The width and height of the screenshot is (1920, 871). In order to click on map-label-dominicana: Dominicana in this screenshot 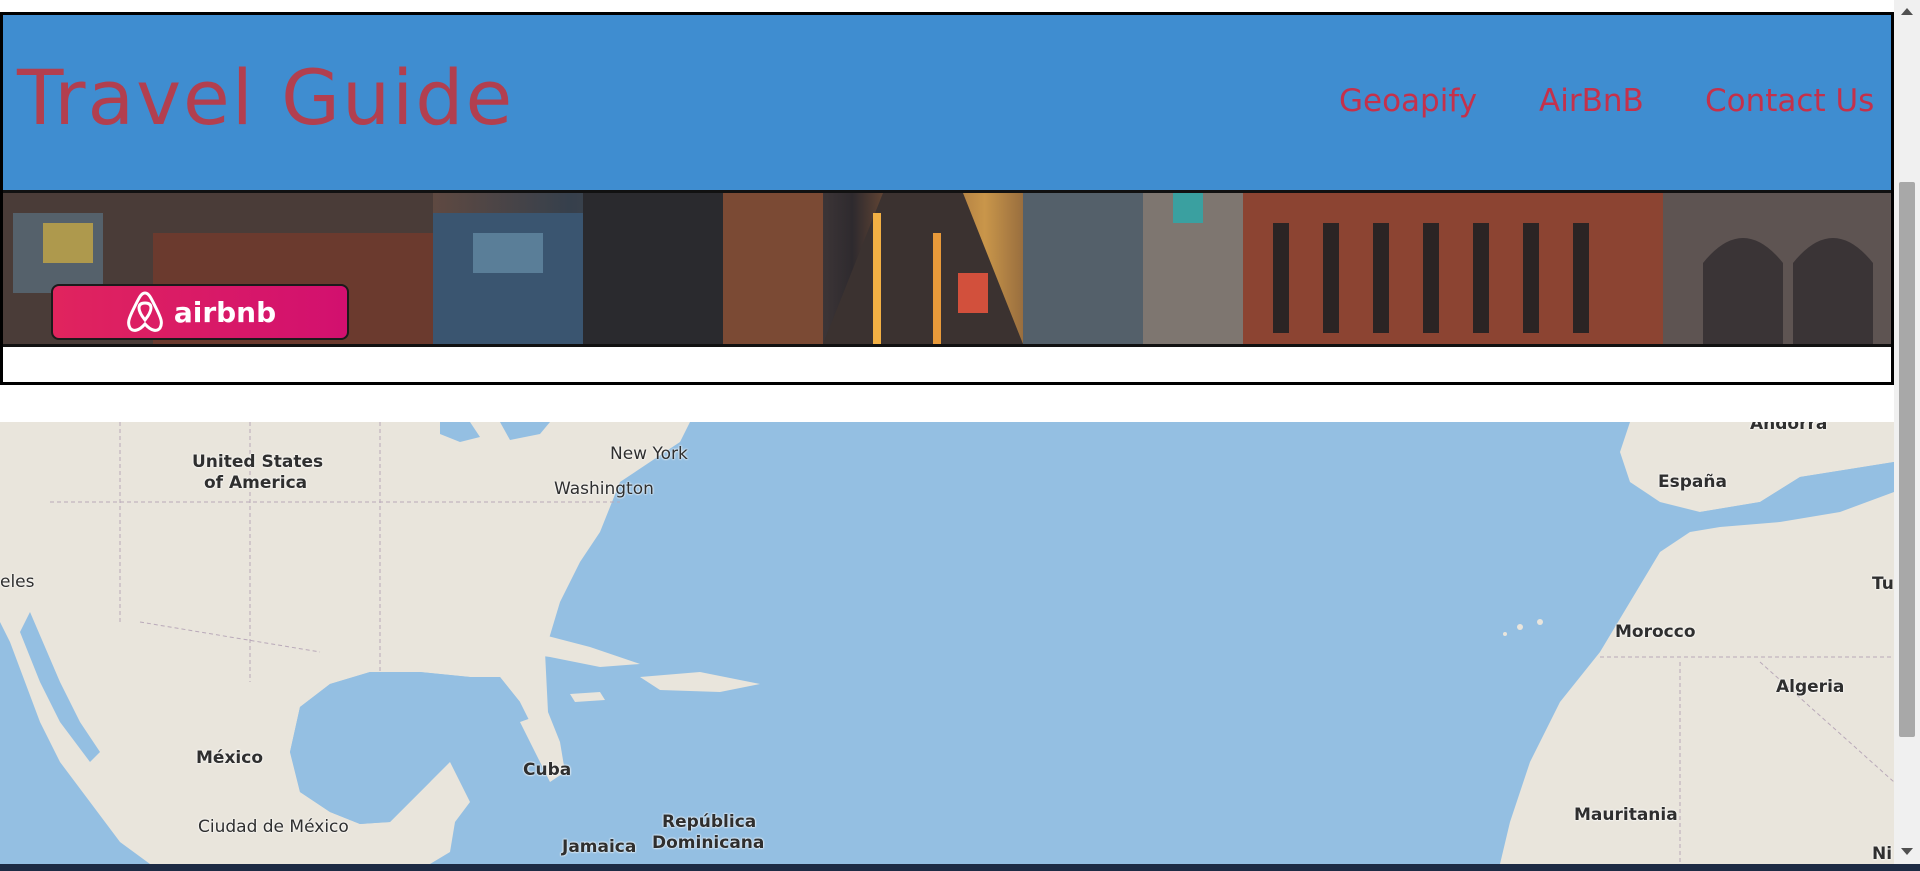, I will do `click(708, 843)`.